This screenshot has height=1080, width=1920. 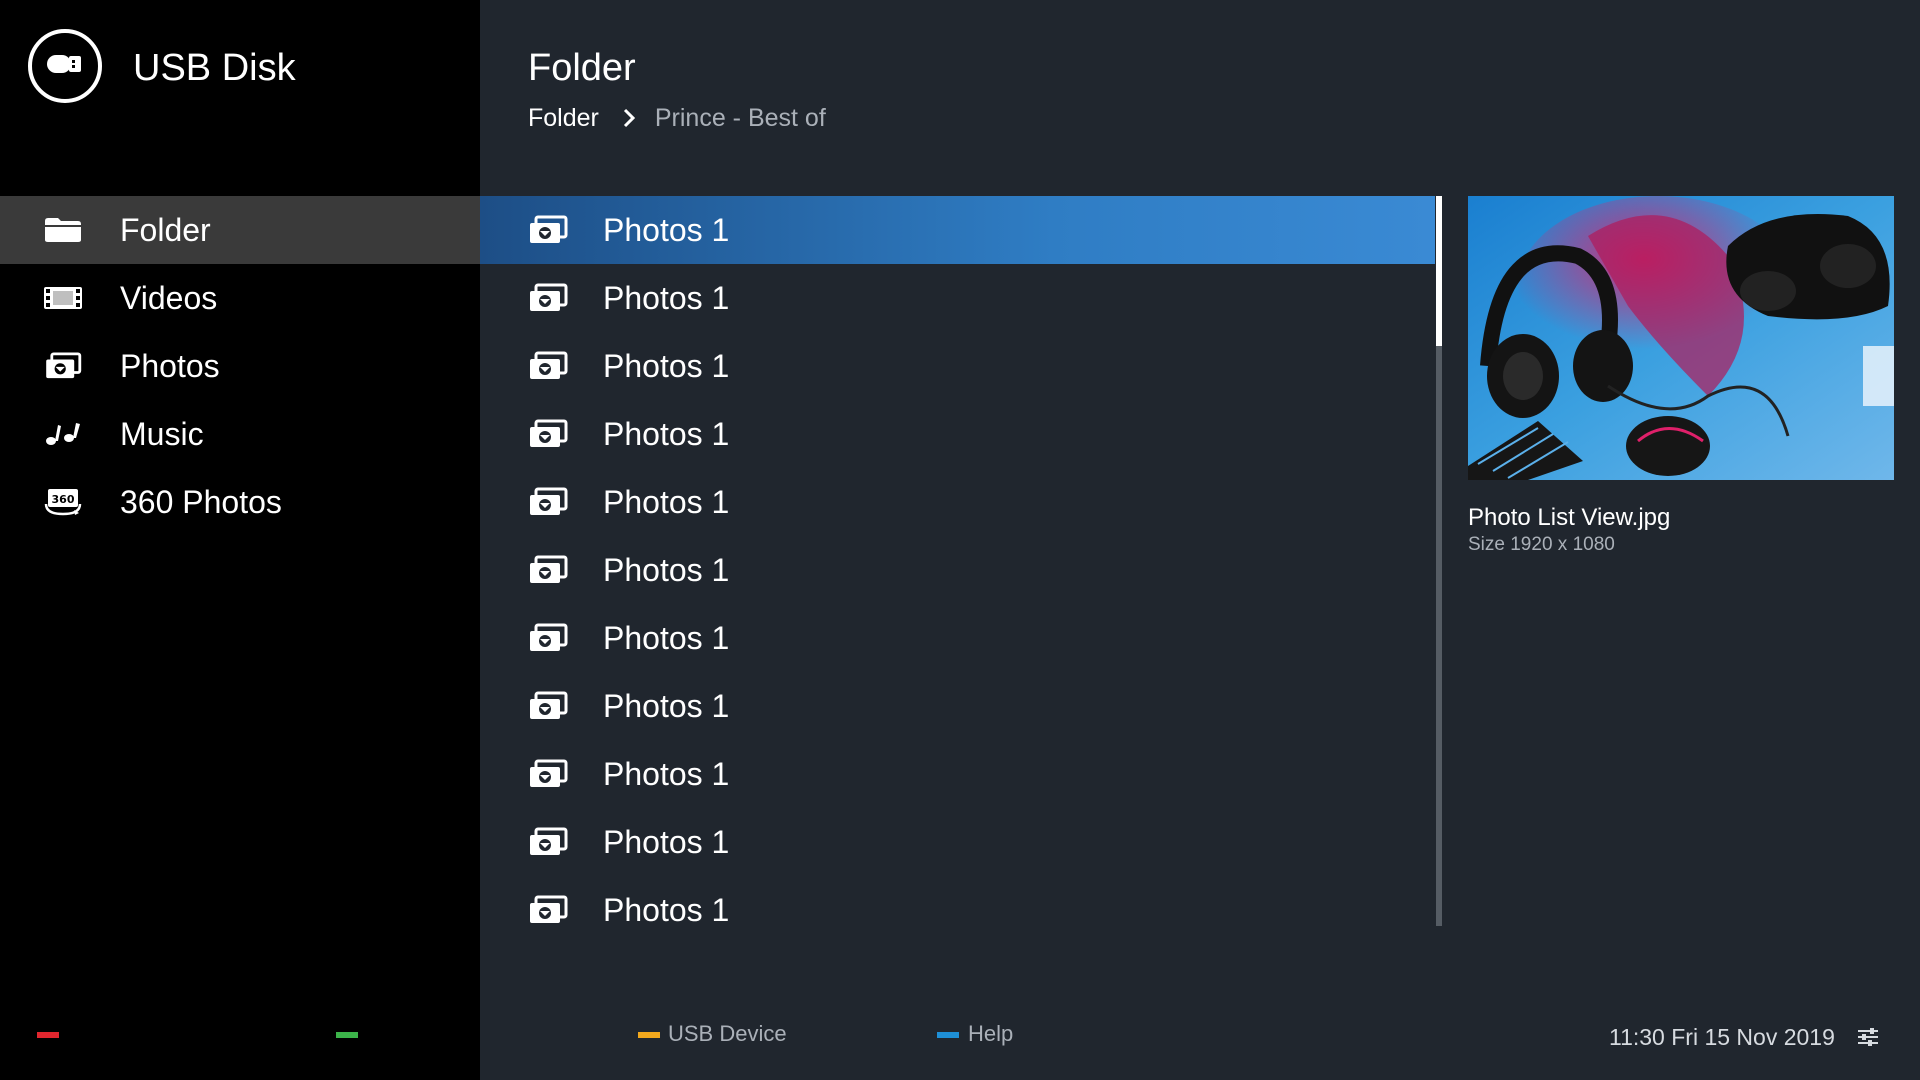 I want to click on sidebar-item-music: Music, so click(x=240, y=434).